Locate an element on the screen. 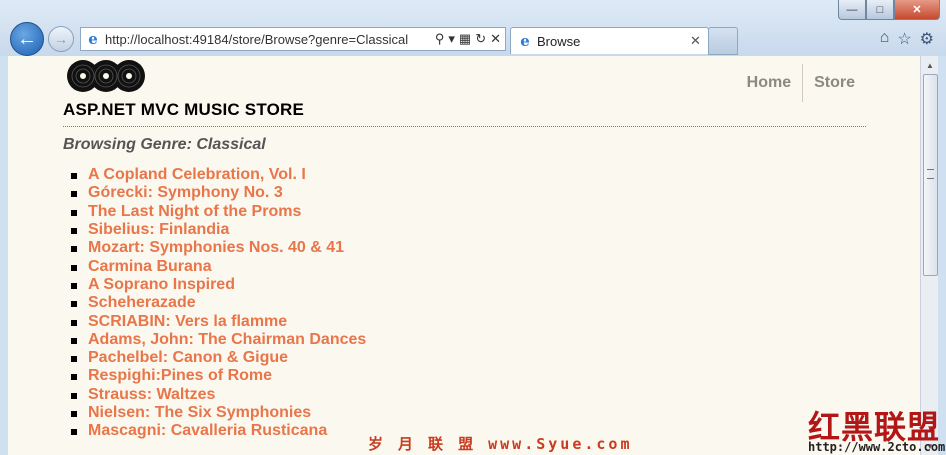 This screenshot has width=946, height=455. album-link: SCRIABIN: Vers la flamme is located at coordinates (187, 322).